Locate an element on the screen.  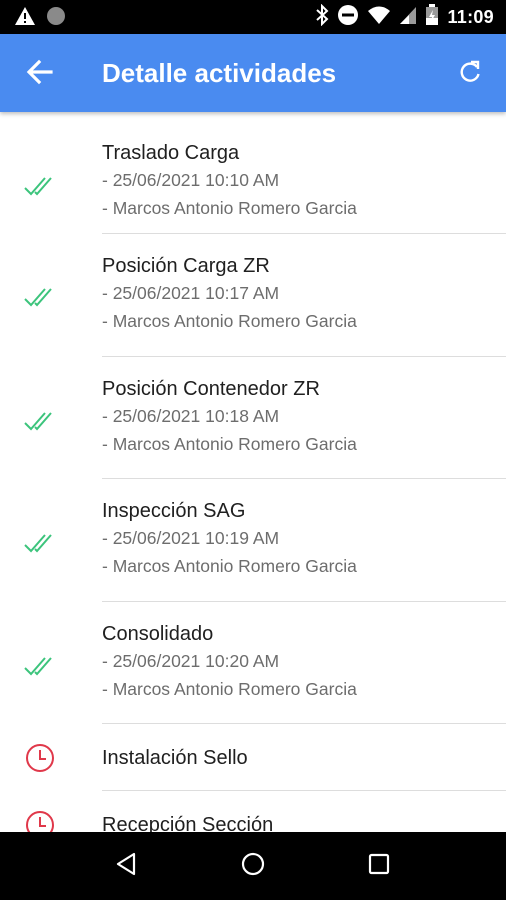
activity-name: Inspección SAG is located at coordinates (174, 511).